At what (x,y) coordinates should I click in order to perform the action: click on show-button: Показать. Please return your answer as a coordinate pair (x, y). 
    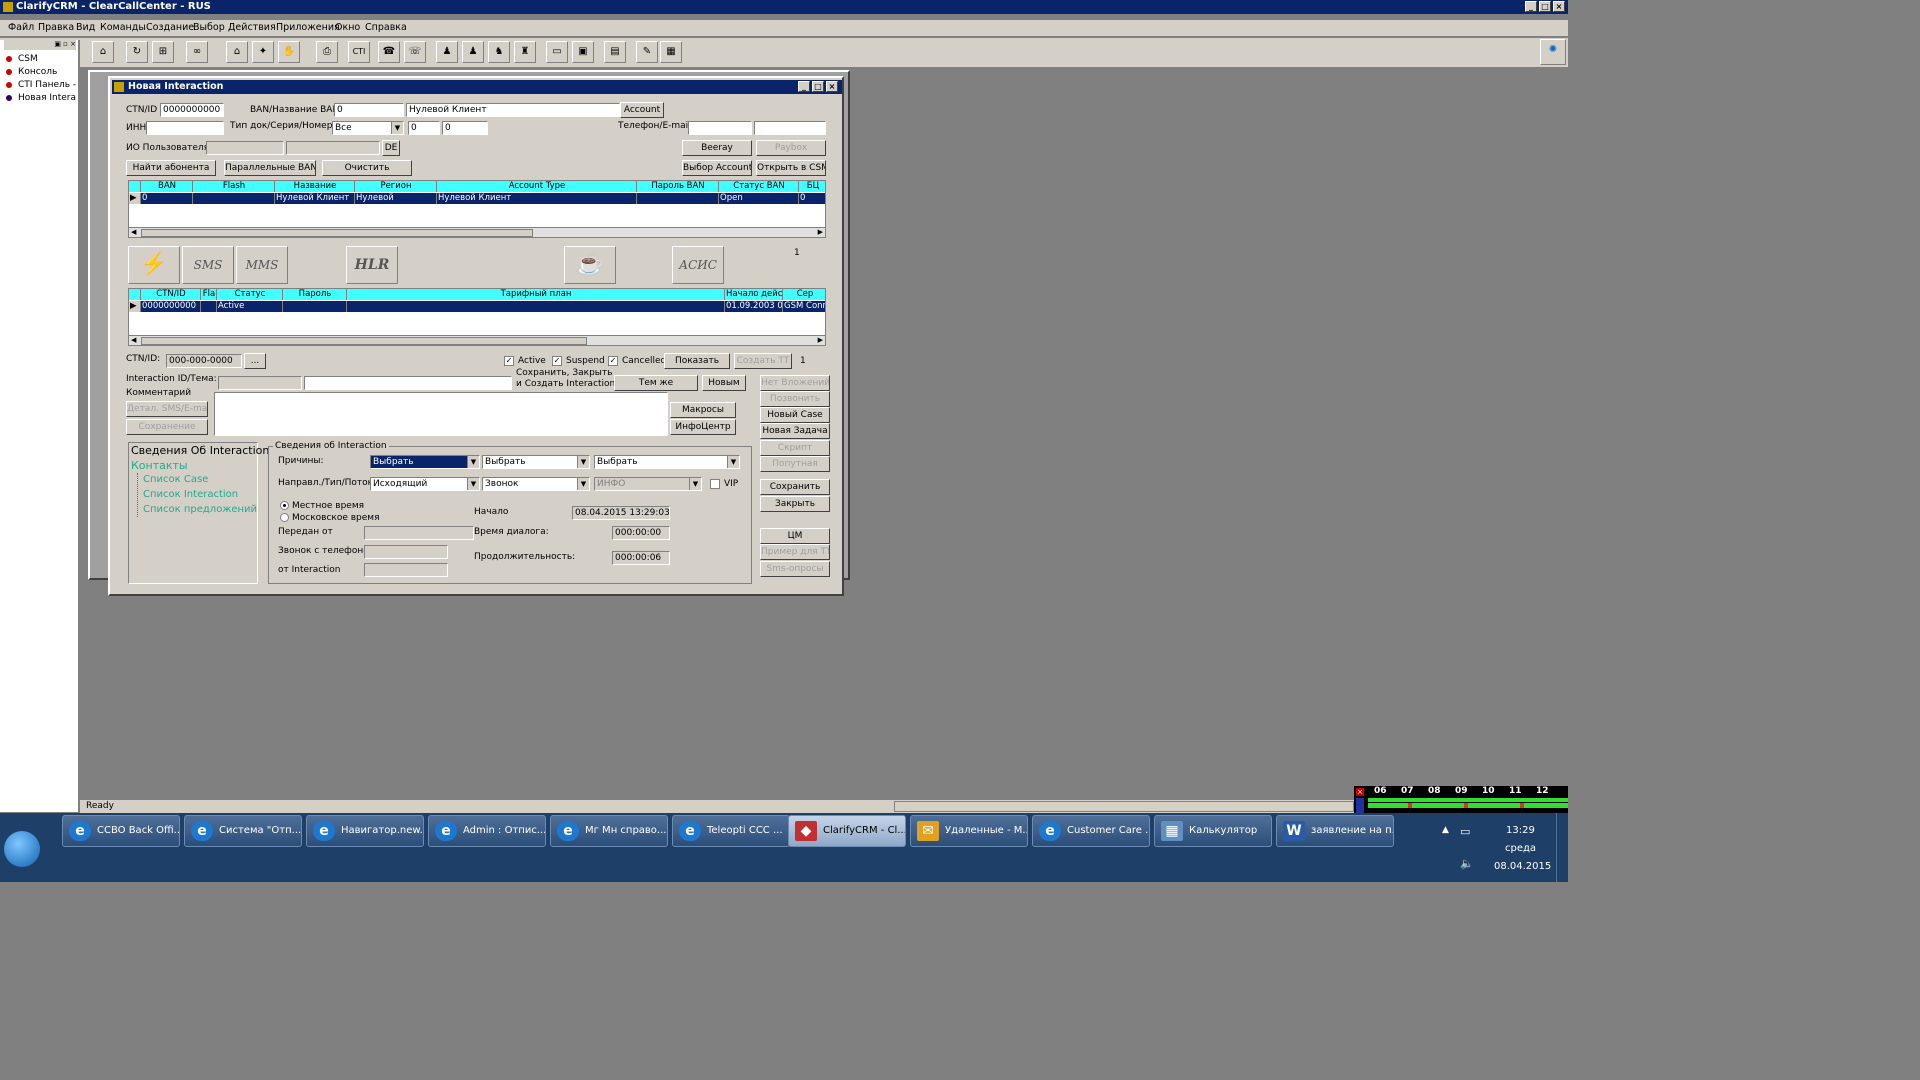
    Looking at the image, I should click on (697, 361).